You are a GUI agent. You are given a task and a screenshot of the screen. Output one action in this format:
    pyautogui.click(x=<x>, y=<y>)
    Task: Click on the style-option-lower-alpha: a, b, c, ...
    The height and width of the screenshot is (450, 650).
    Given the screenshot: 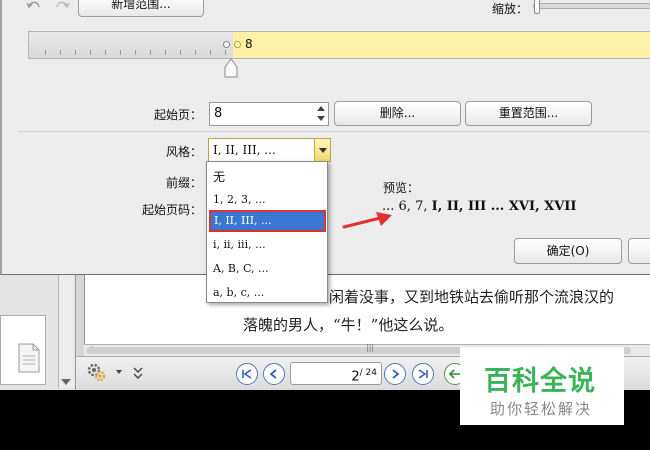 What is the action you would take?
    pyautogui.click(x=238, y=292)
    